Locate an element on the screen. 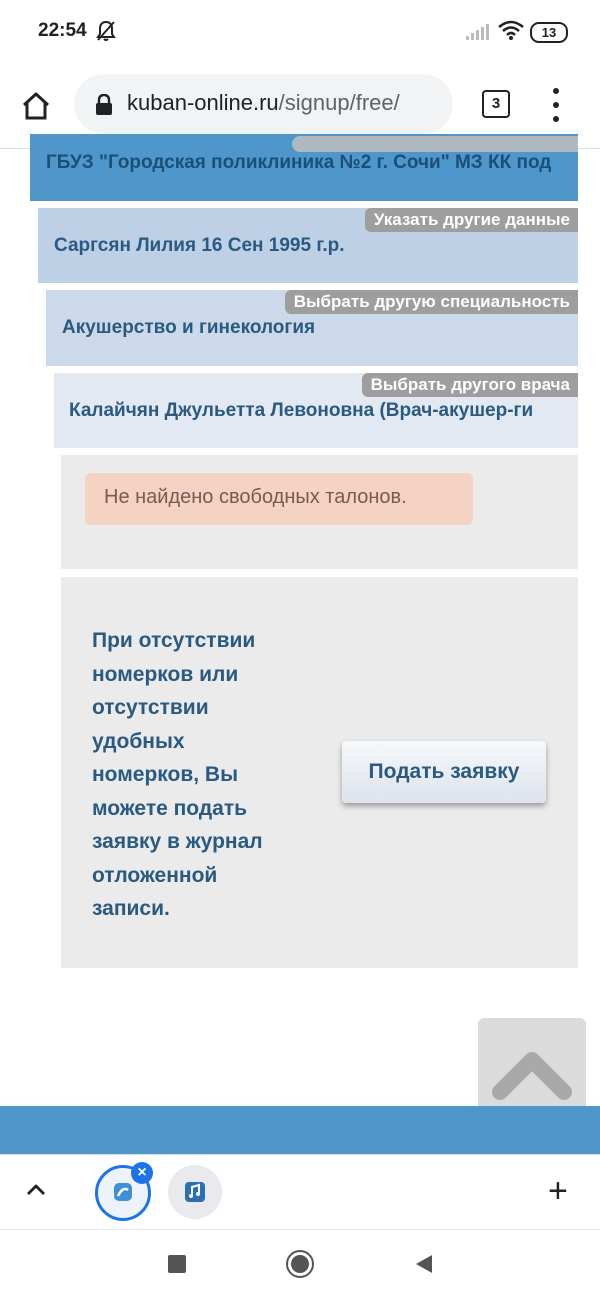  status-time: 22:54 is located at coordinates (62, 30).